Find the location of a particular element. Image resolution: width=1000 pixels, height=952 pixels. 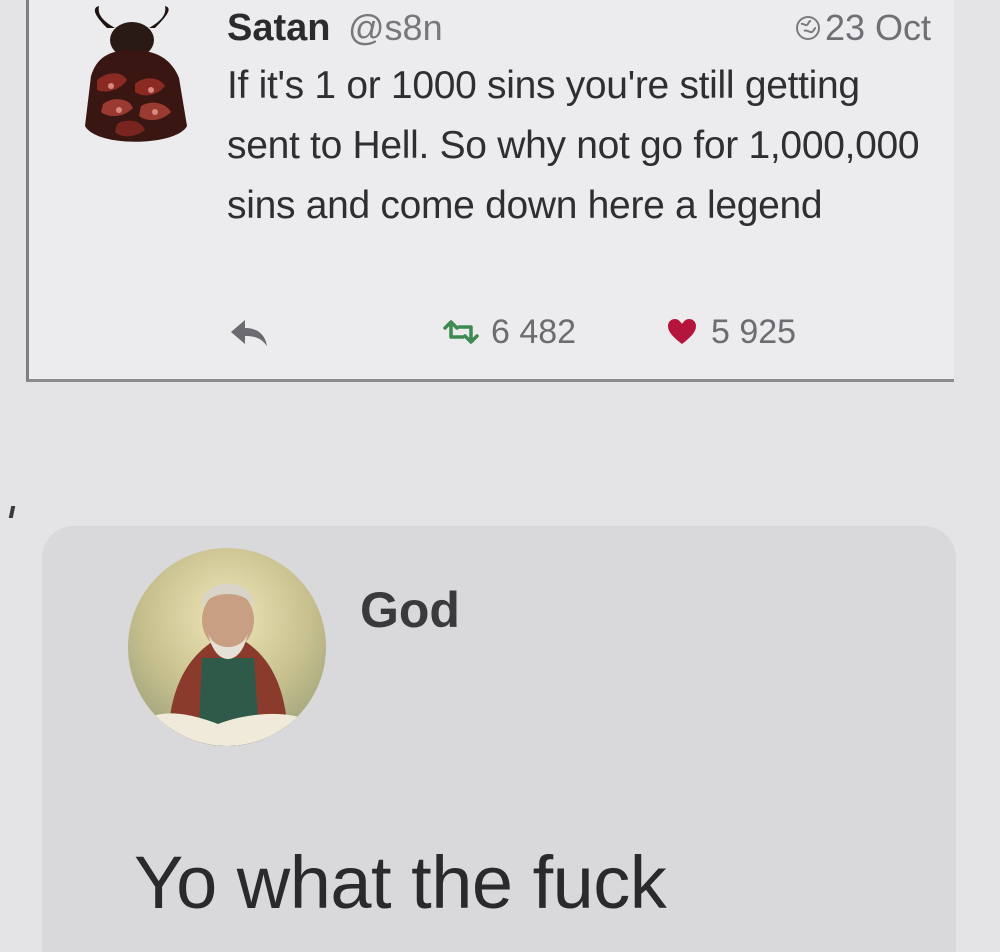

retweet-count: 6 482 is located at coordinates (534, 332).